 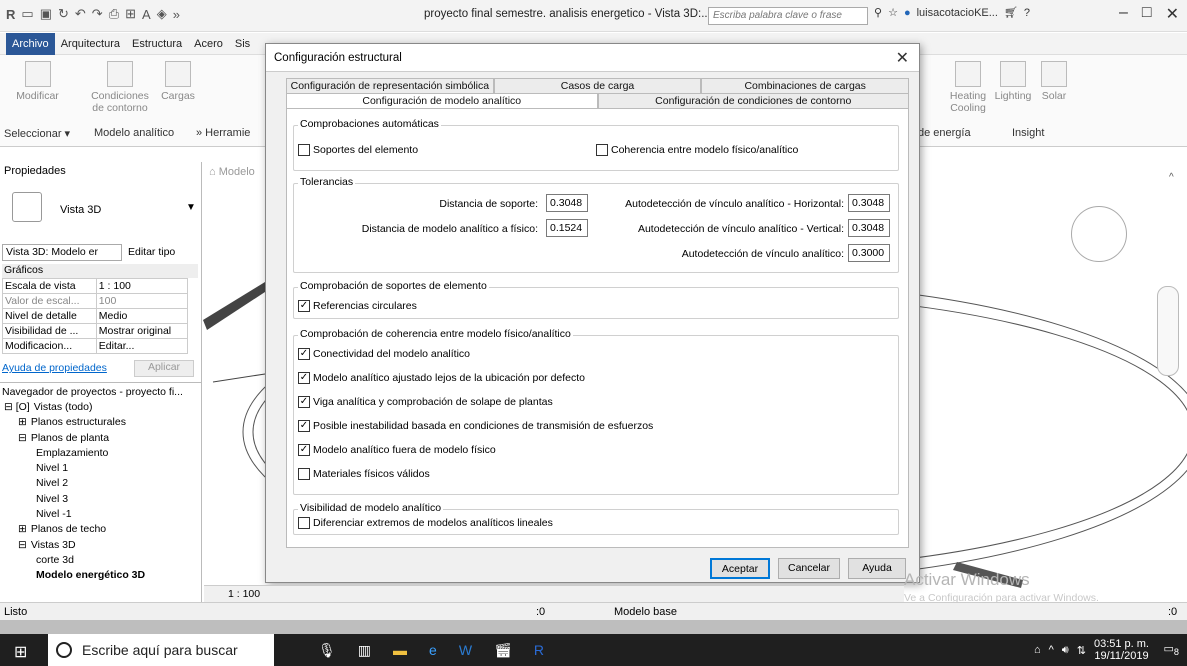 I want to click on tab-boundary-conditions: Configuración de condiciones de contorno, so click(x=753, y=100).